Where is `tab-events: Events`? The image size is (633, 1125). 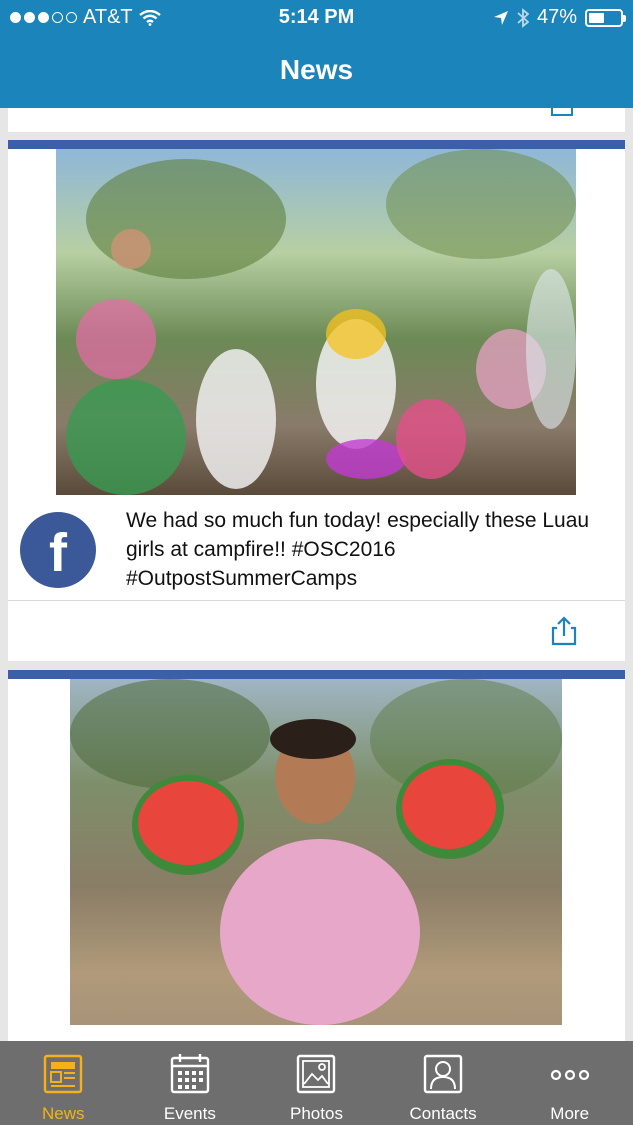 tab-events: Events is located at coordinates (190, 1083).